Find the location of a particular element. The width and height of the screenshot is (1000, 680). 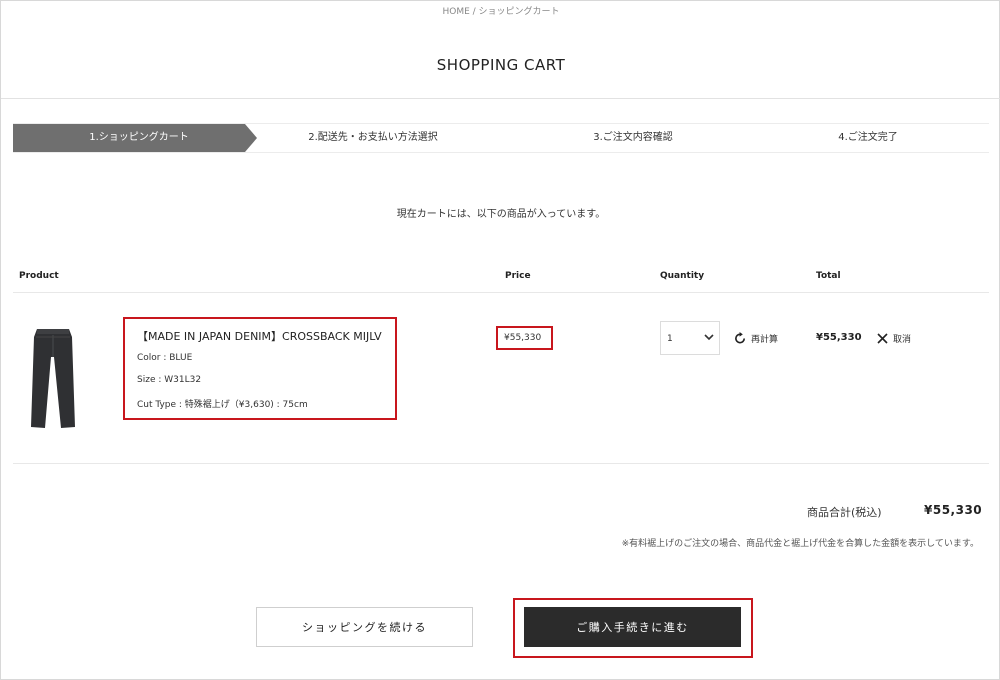

cart-notice: 現在カートには、以下の商品が入っています。 is located at coordinates (501, 214).